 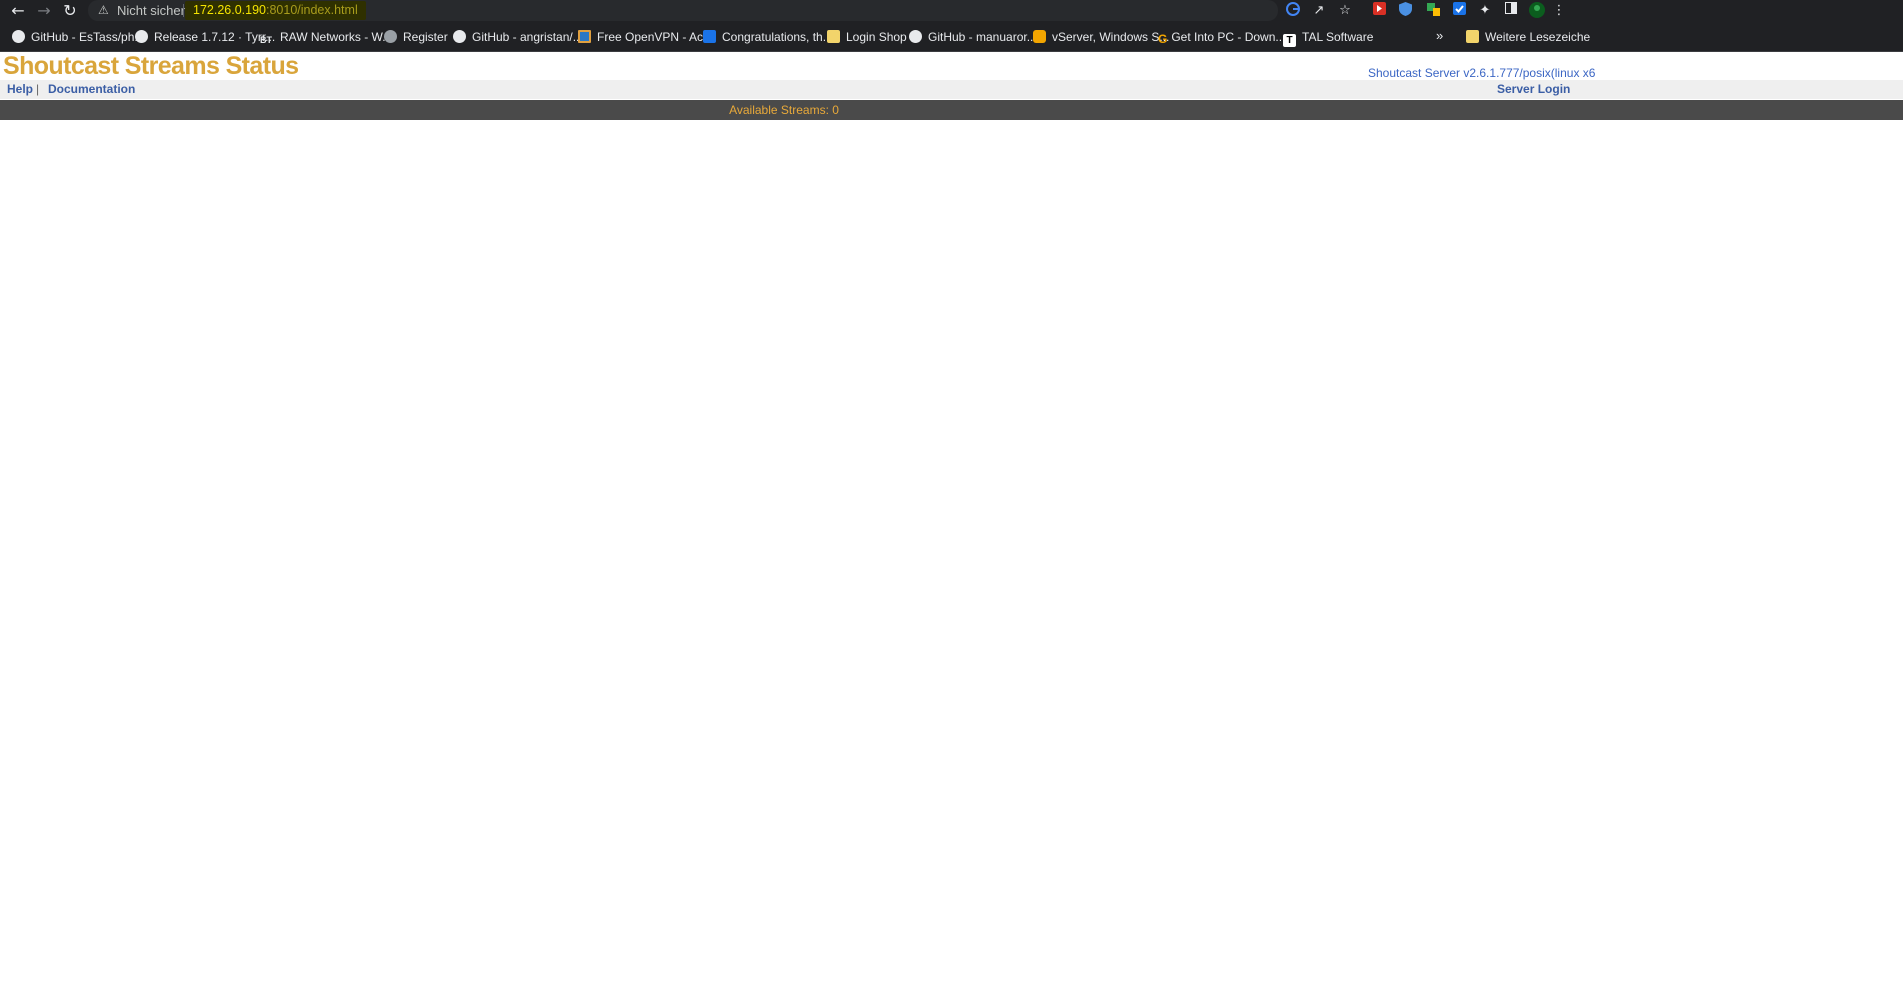 What do you see at coordinates (784, 110) in the screenshot?
I see `available-streams-text: Available Streams: 0` at bounding box center [784, 110].